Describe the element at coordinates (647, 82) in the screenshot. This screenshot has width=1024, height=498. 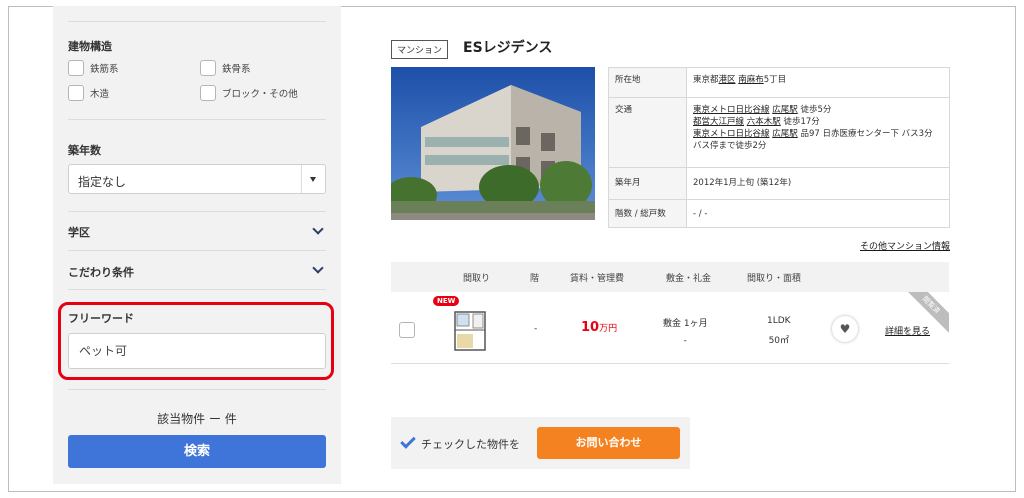
I see `info-label: 所在地` at that location.